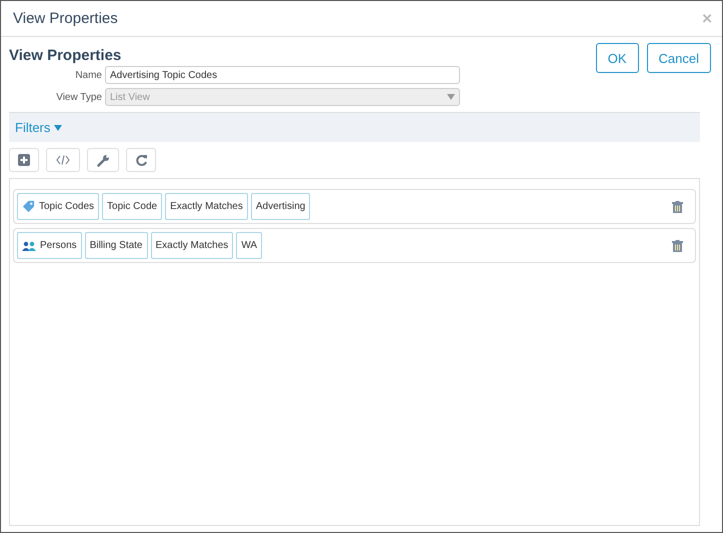  I want to click on plus-icon, so click(24, 160).